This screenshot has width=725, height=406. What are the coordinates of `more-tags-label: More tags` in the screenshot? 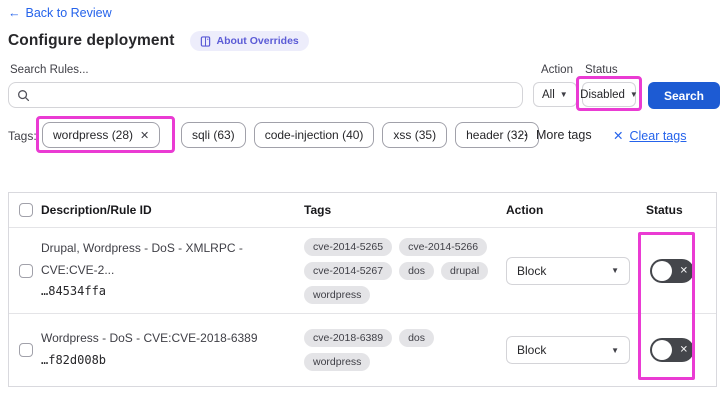 It's located at (564, 135).